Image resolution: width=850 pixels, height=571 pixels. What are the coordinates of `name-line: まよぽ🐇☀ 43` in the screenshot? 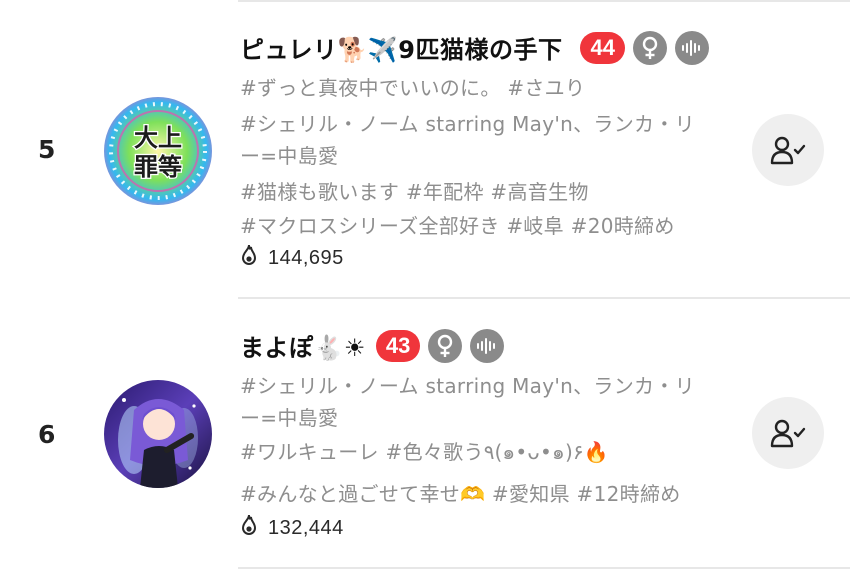 It's located at (372, 345).